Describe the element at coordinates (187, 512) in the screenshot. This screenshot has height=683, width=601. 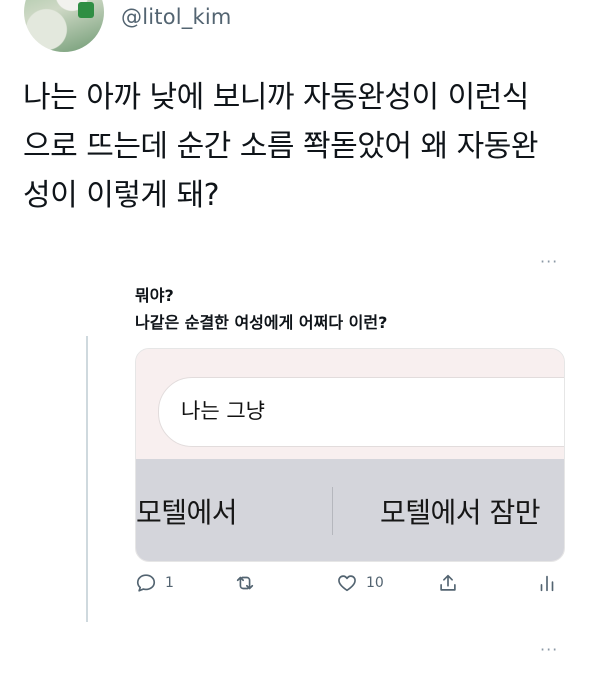
I see `suggestion-item: 모텔에서` at that location.